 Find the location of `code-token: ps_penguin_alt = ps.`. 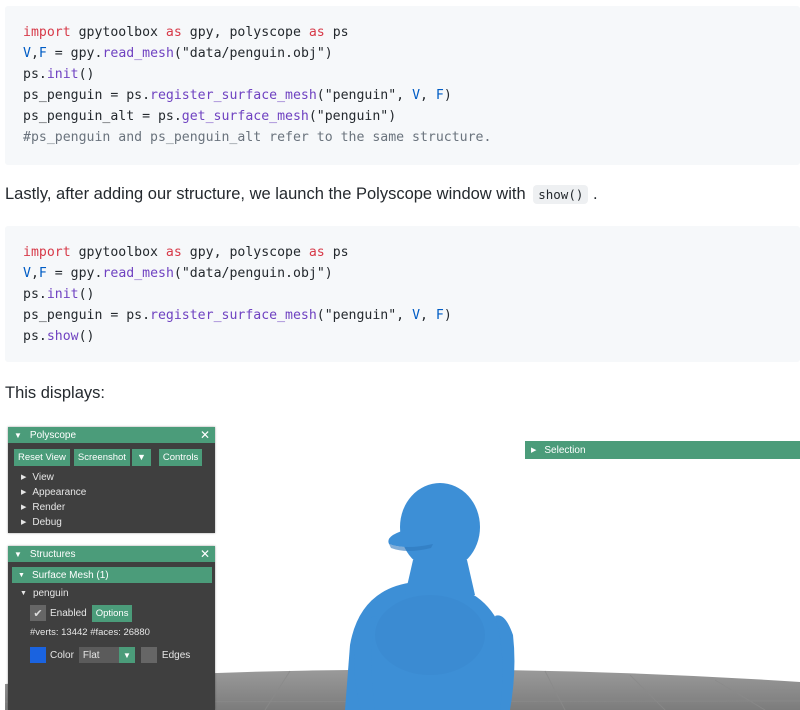

code-token: ps_penguin_alt = ps. is located at coordinates (102, 116).